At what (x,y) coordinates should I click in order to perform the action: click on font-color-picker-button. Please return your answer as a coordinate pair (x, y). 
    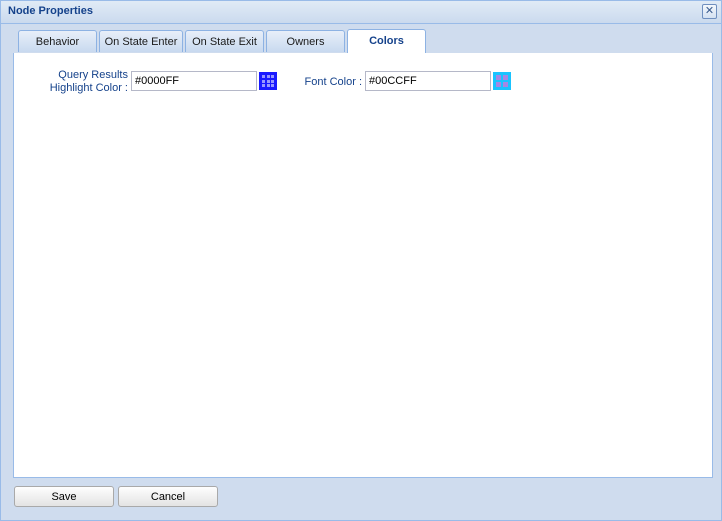
    Looking at the image, I should click on (502, 81).